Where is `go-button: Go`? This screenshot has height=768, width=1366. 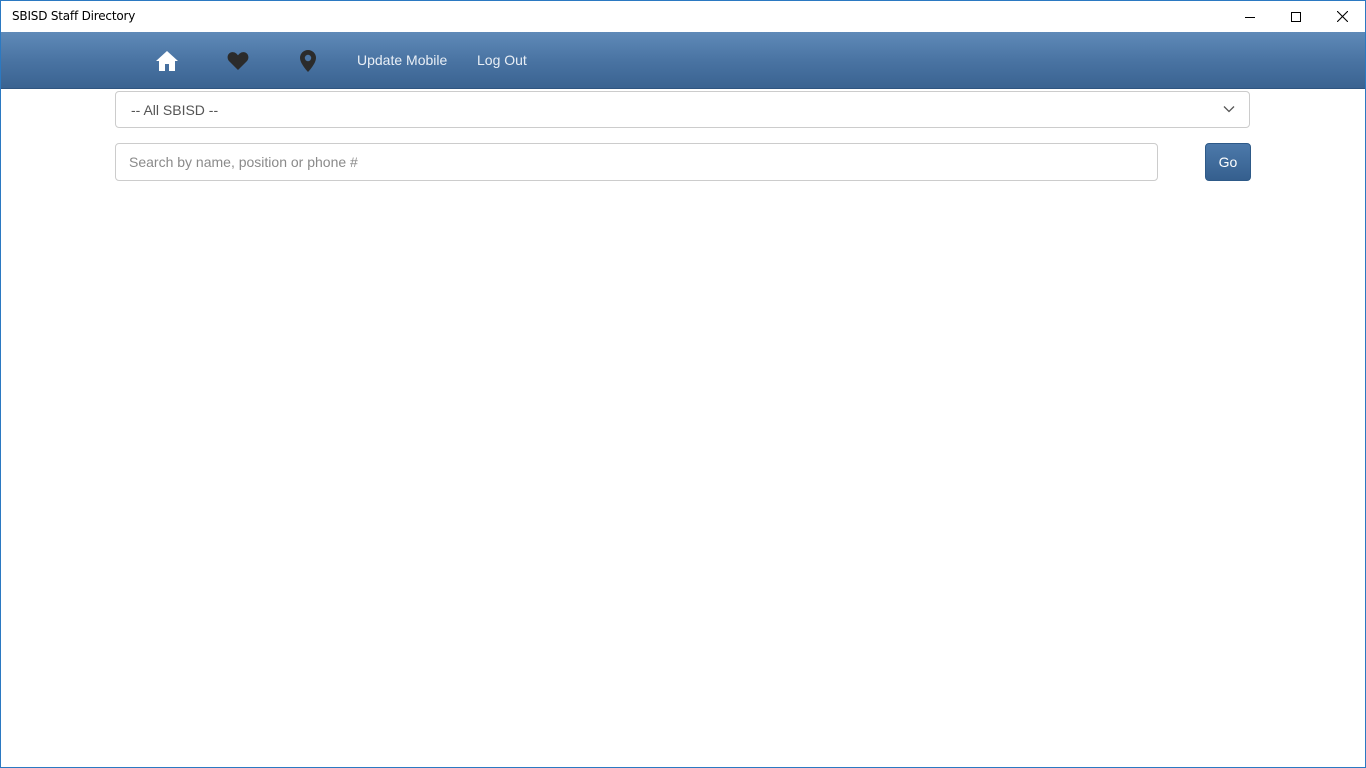 go-button: Go is located at coordinates (1228, 162).